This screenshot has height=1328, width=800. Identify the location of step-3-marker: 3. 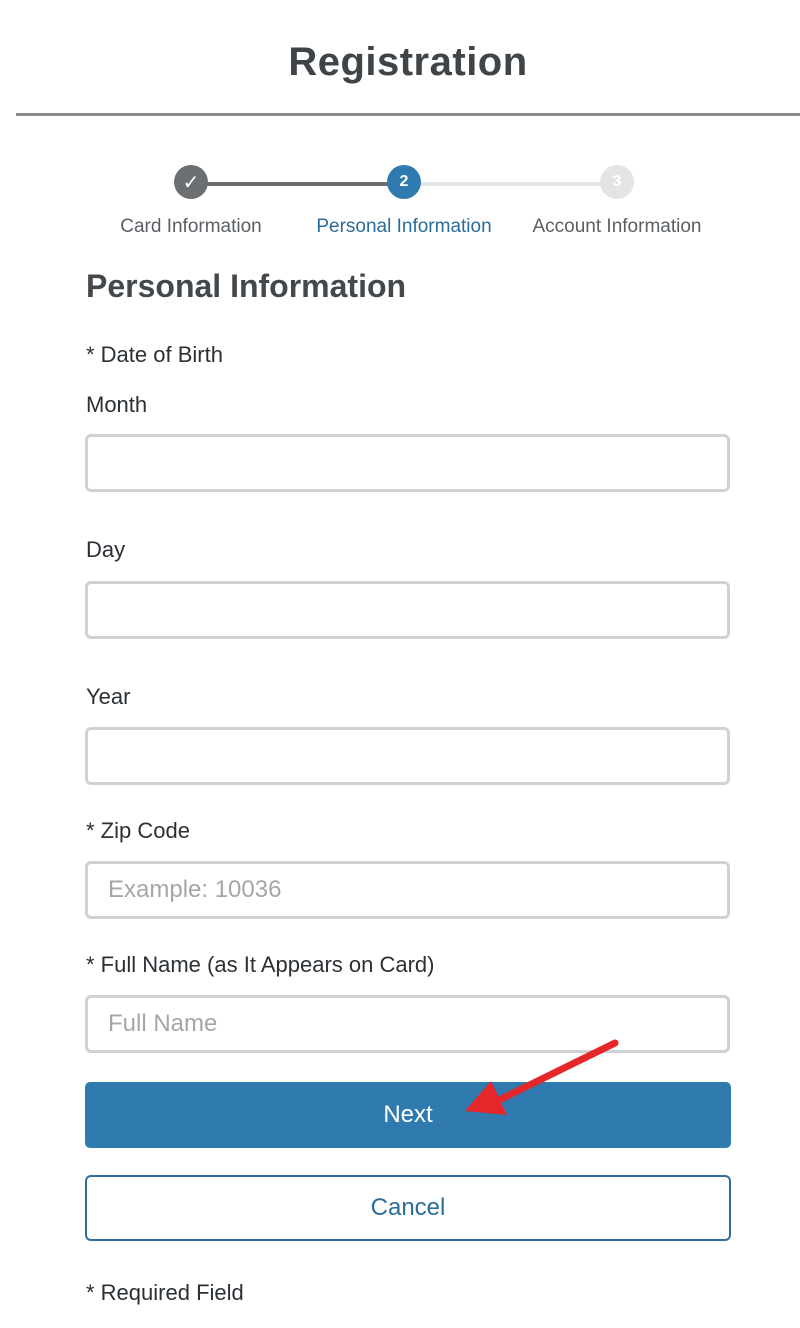
(617, 182).